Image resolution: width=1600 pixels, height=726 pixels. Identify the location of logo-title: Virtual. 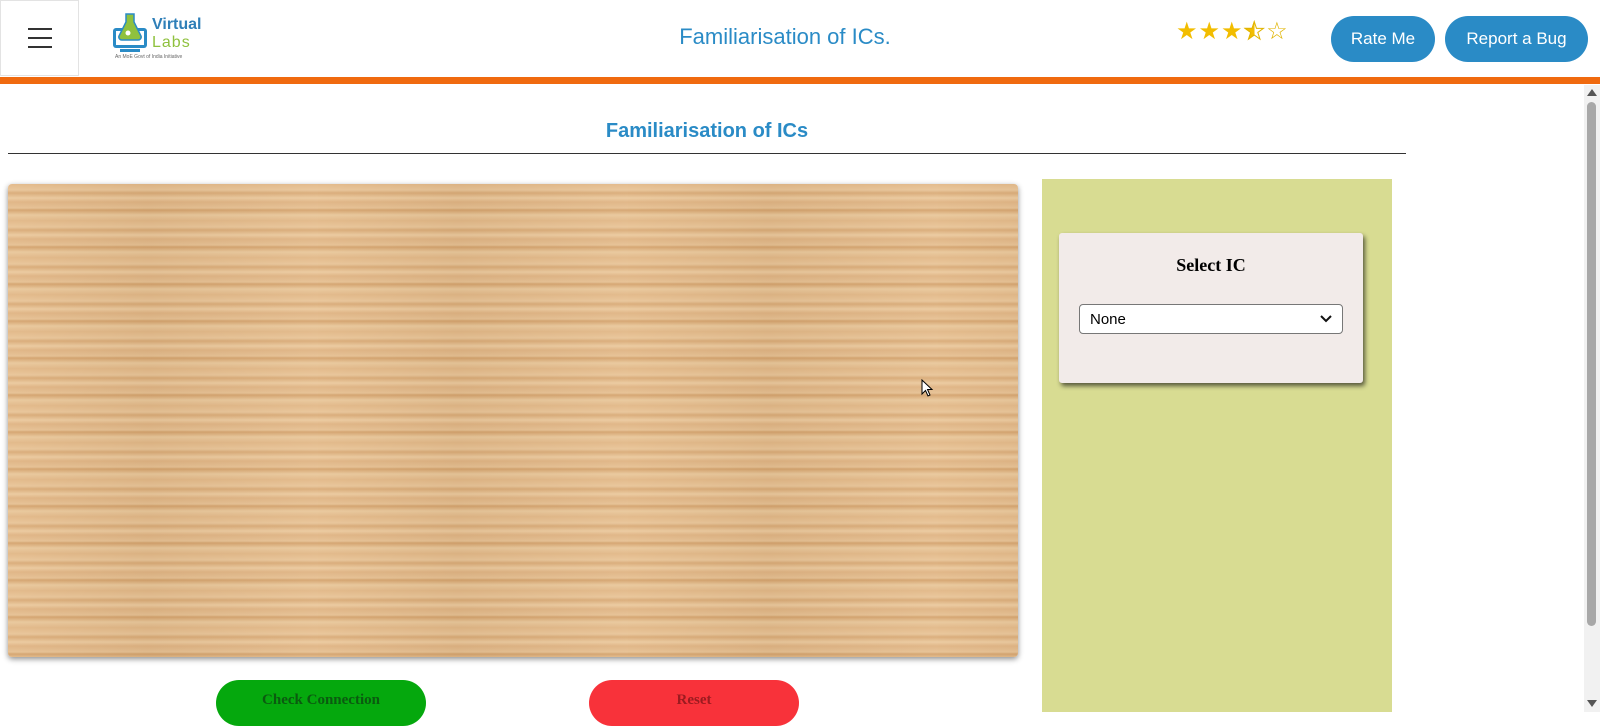
(177, 24).